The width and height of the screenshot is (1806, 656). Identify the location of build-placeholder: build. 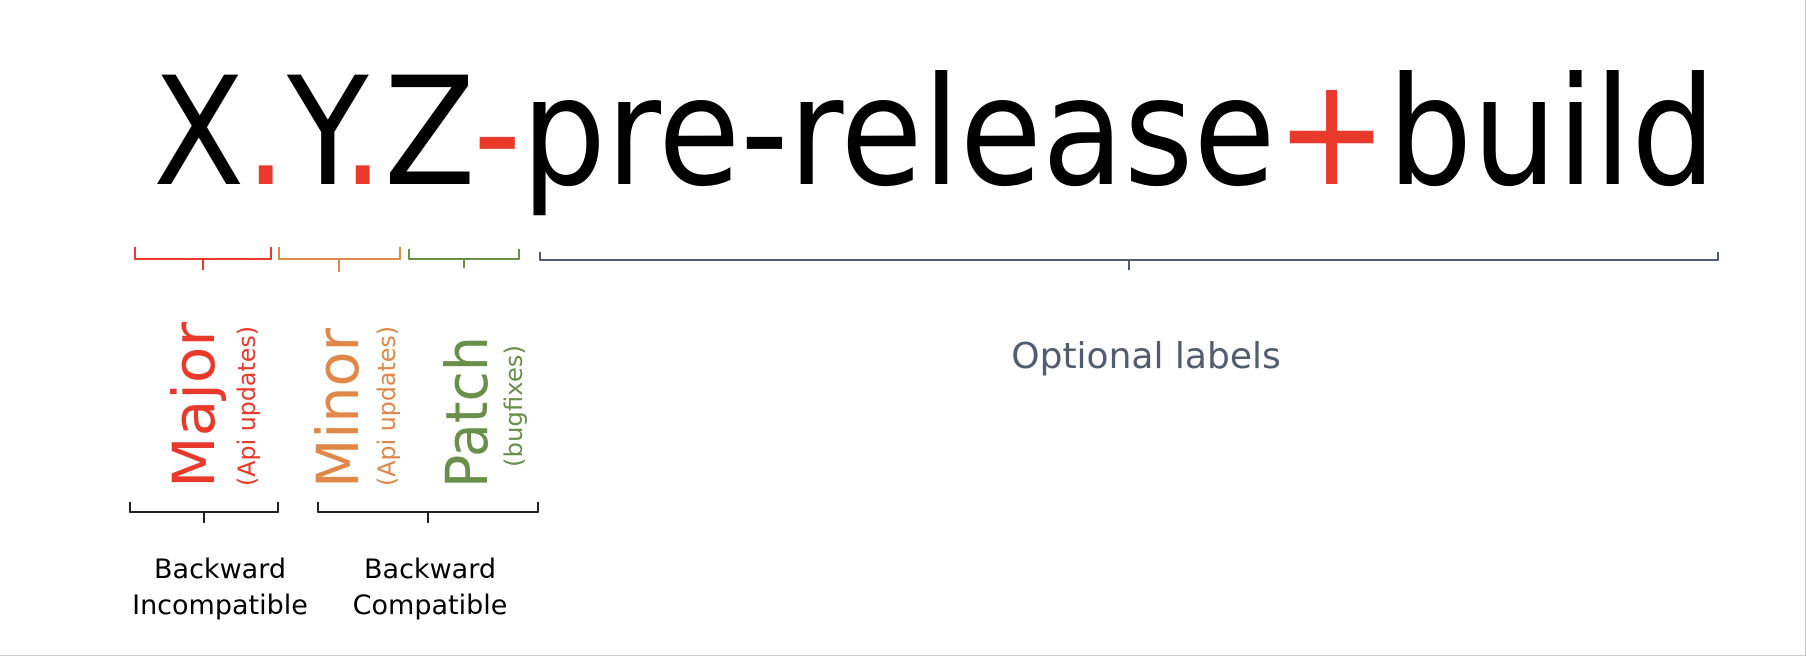
(1552, 133).